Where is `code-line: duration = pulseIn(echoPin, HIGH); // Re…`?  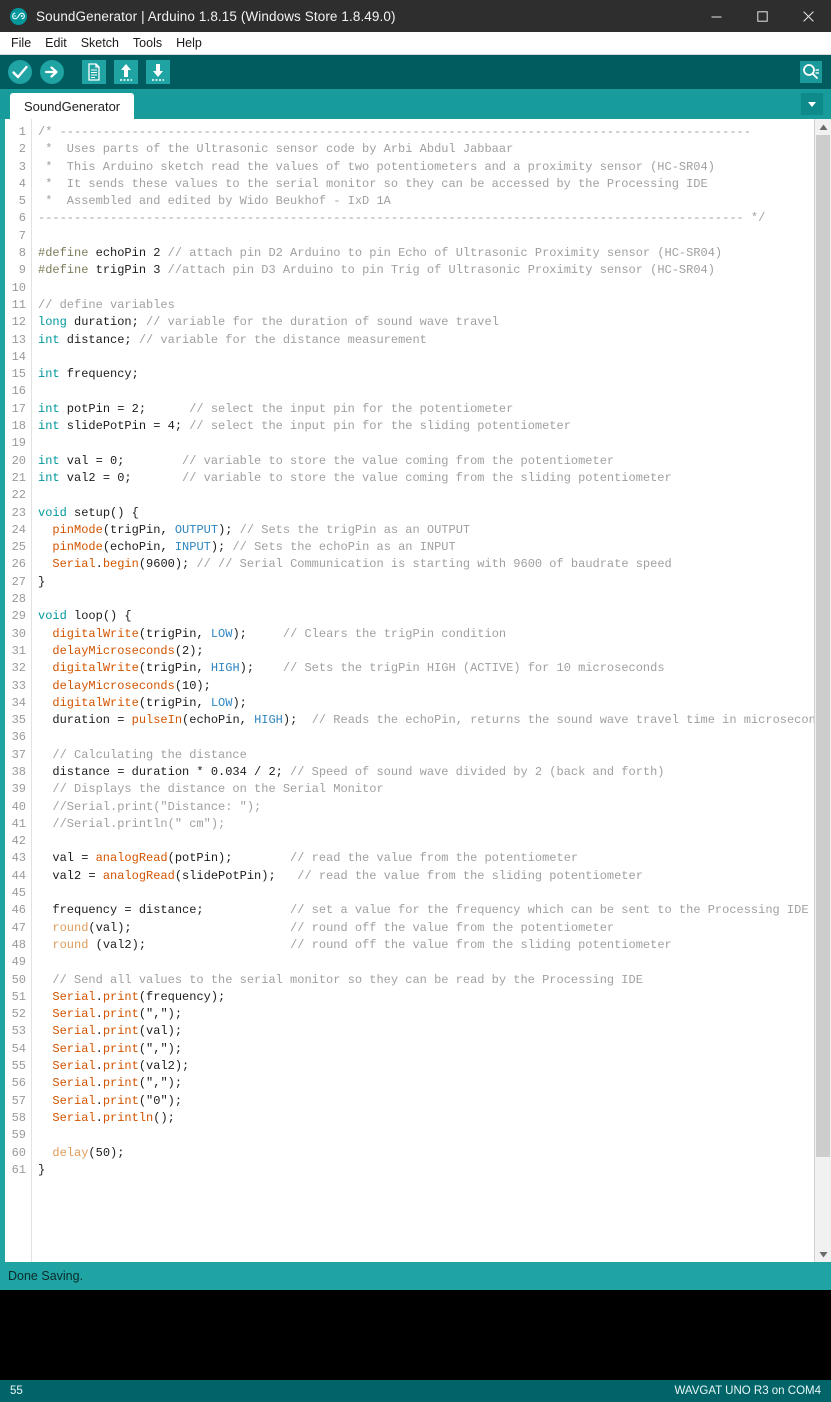
code-line: duration = pulseIn(echoPin, HIGH); // Re… is located at coordinates (434, 720).